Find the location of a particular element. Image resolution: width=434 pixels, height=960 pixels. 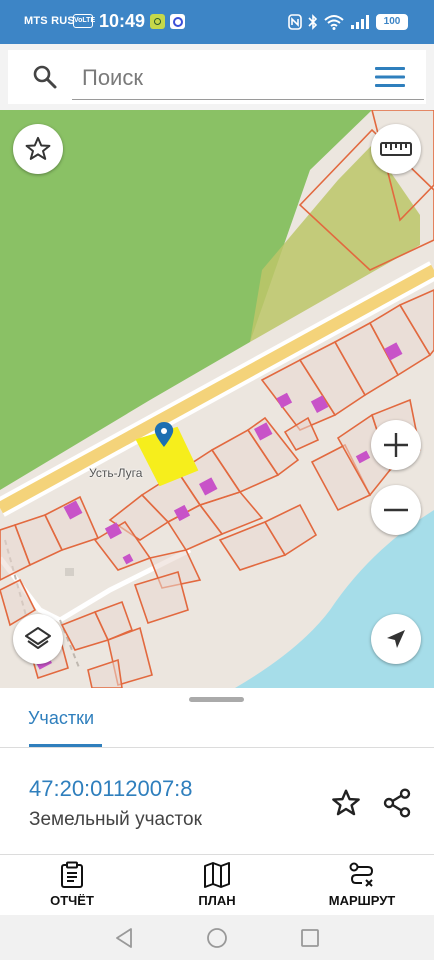

search-icon is located at coordinates (45, 77).